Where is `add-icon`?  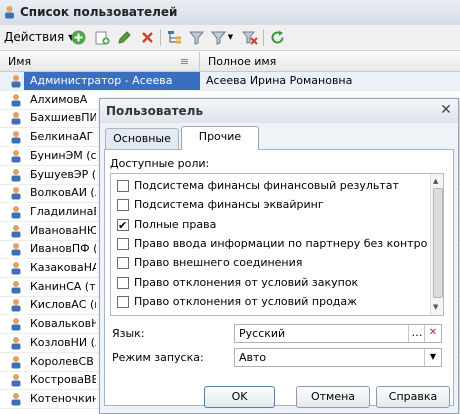 add-icon is located at coordinates (78, 37).